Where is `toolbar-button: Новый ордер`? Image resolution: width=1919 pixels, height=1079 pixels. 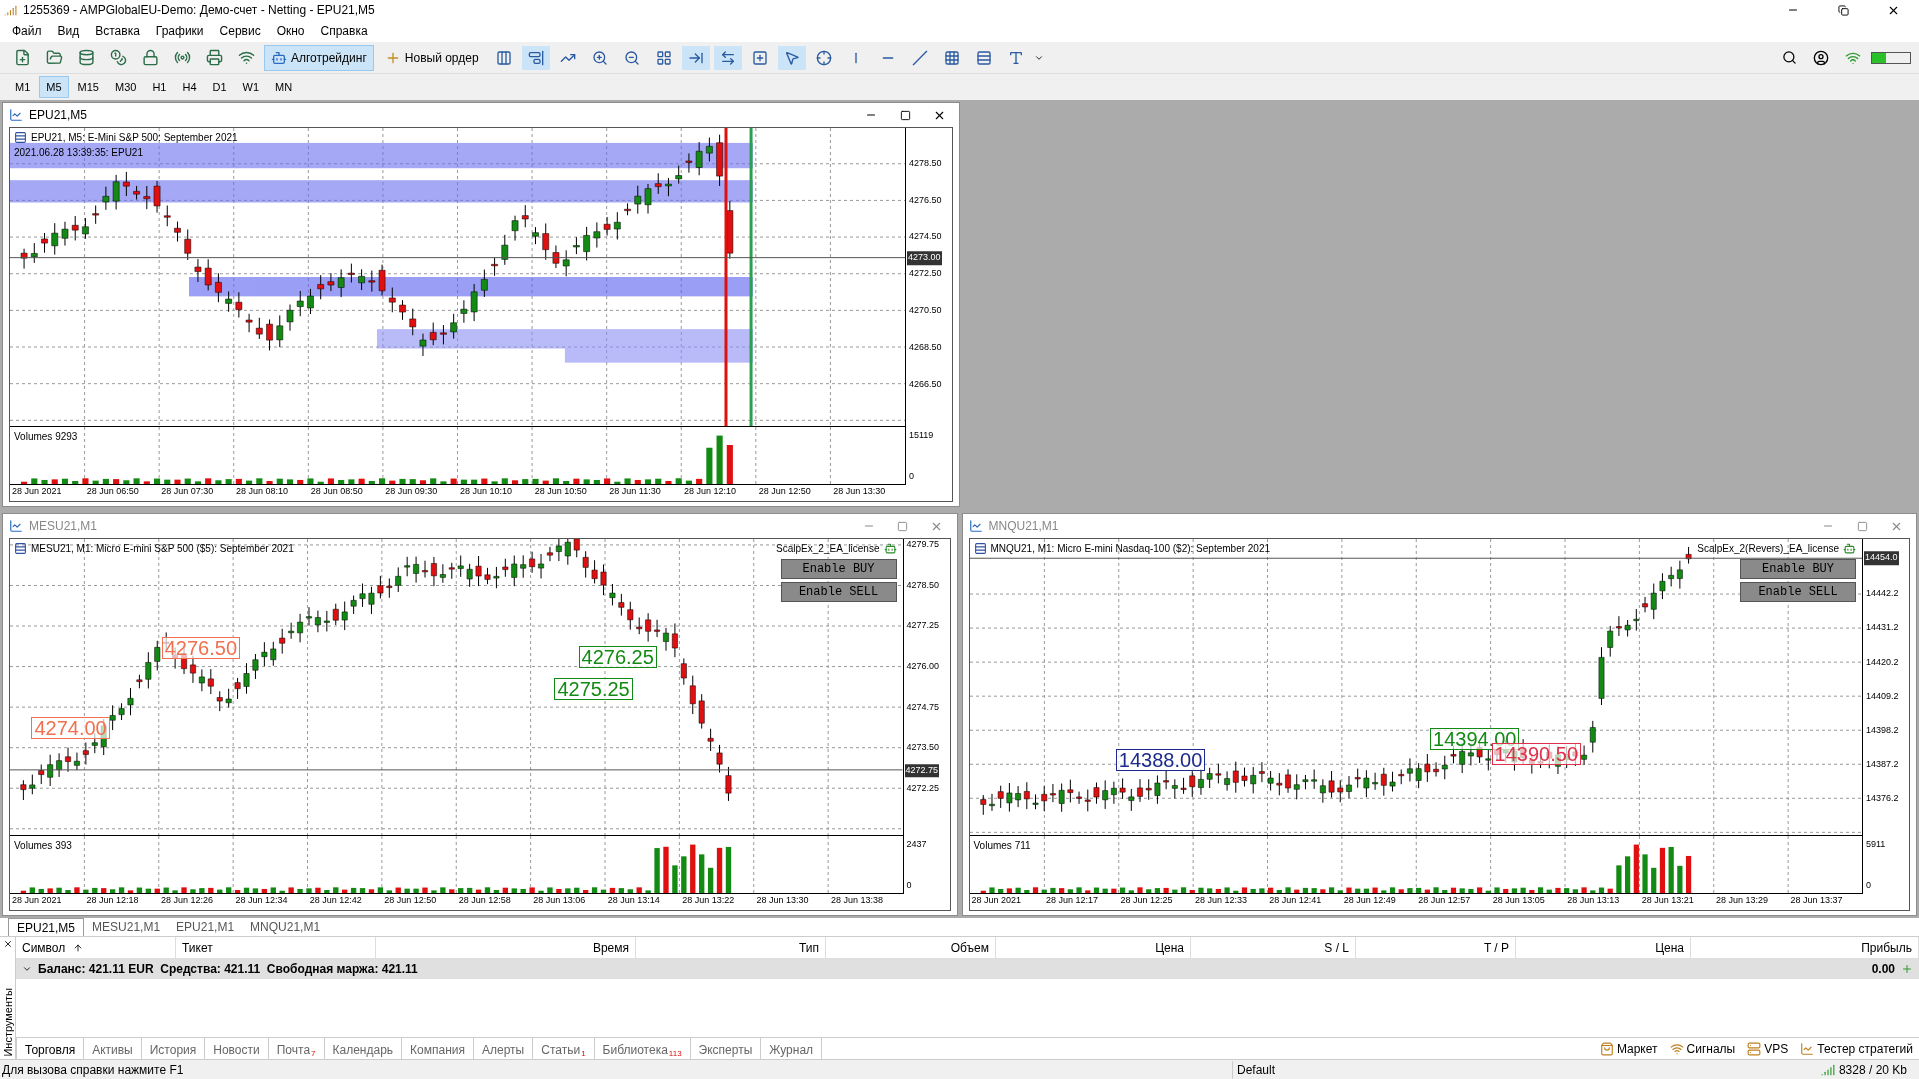
toolbar-button: Новый ордер is located at coordinates (431, 57).